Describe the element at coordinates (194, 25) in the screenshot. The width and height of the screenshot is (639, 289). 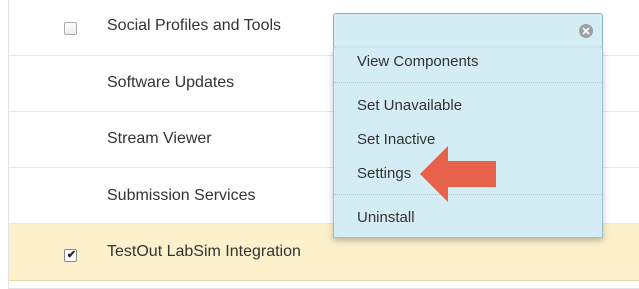
I see `row-label: Social Profiles and Tools` at that location.